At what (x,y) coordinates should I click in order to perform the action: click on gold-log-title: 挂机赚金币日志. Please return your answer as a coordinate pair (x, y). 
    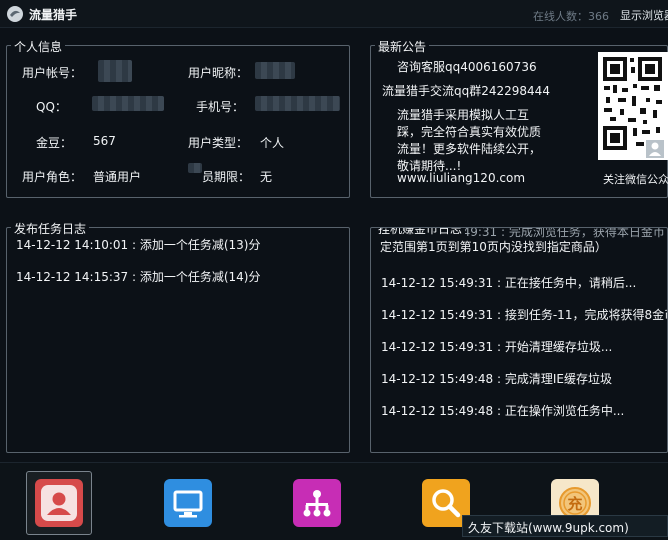
    Looking at the image, I should click on (420, 232).